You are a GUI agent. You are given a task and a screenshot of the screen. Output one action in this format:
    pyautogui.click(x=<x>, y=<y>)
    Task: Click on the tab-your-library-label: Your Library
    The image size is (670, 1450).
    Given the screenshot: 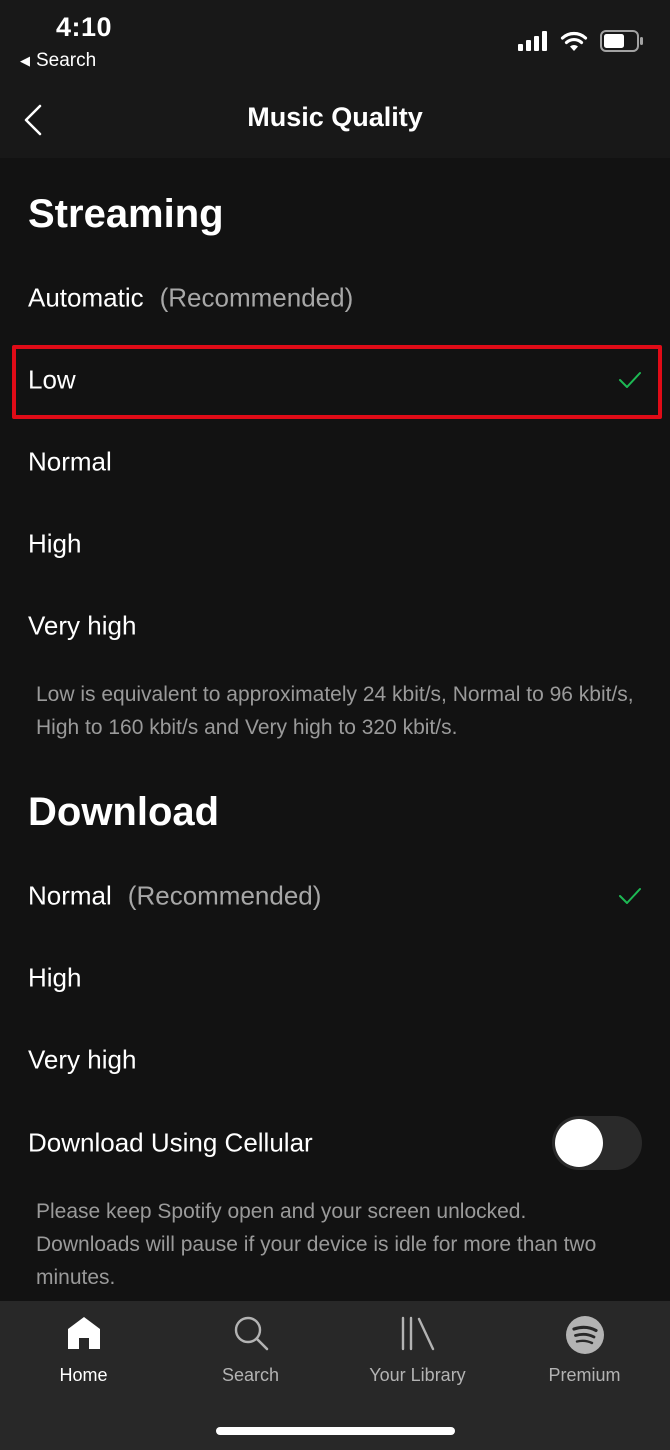 What is the action you would take?
    pyautogui.click(x=417, y=1375)
    